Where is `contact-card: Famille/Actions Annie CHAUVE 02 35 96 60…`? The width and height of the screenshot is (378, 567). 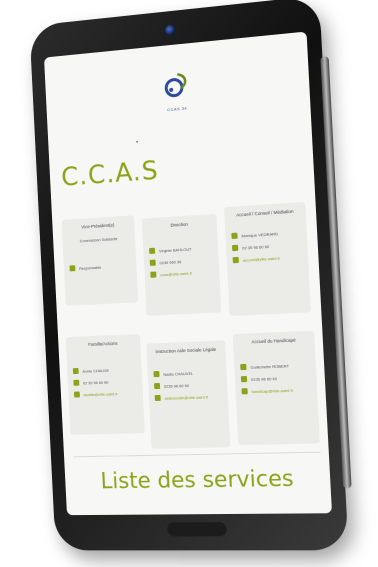
contact-card: Famille/Actions Annie CHAUVE 02 35 96 60… is located at coordinates (105, 384).